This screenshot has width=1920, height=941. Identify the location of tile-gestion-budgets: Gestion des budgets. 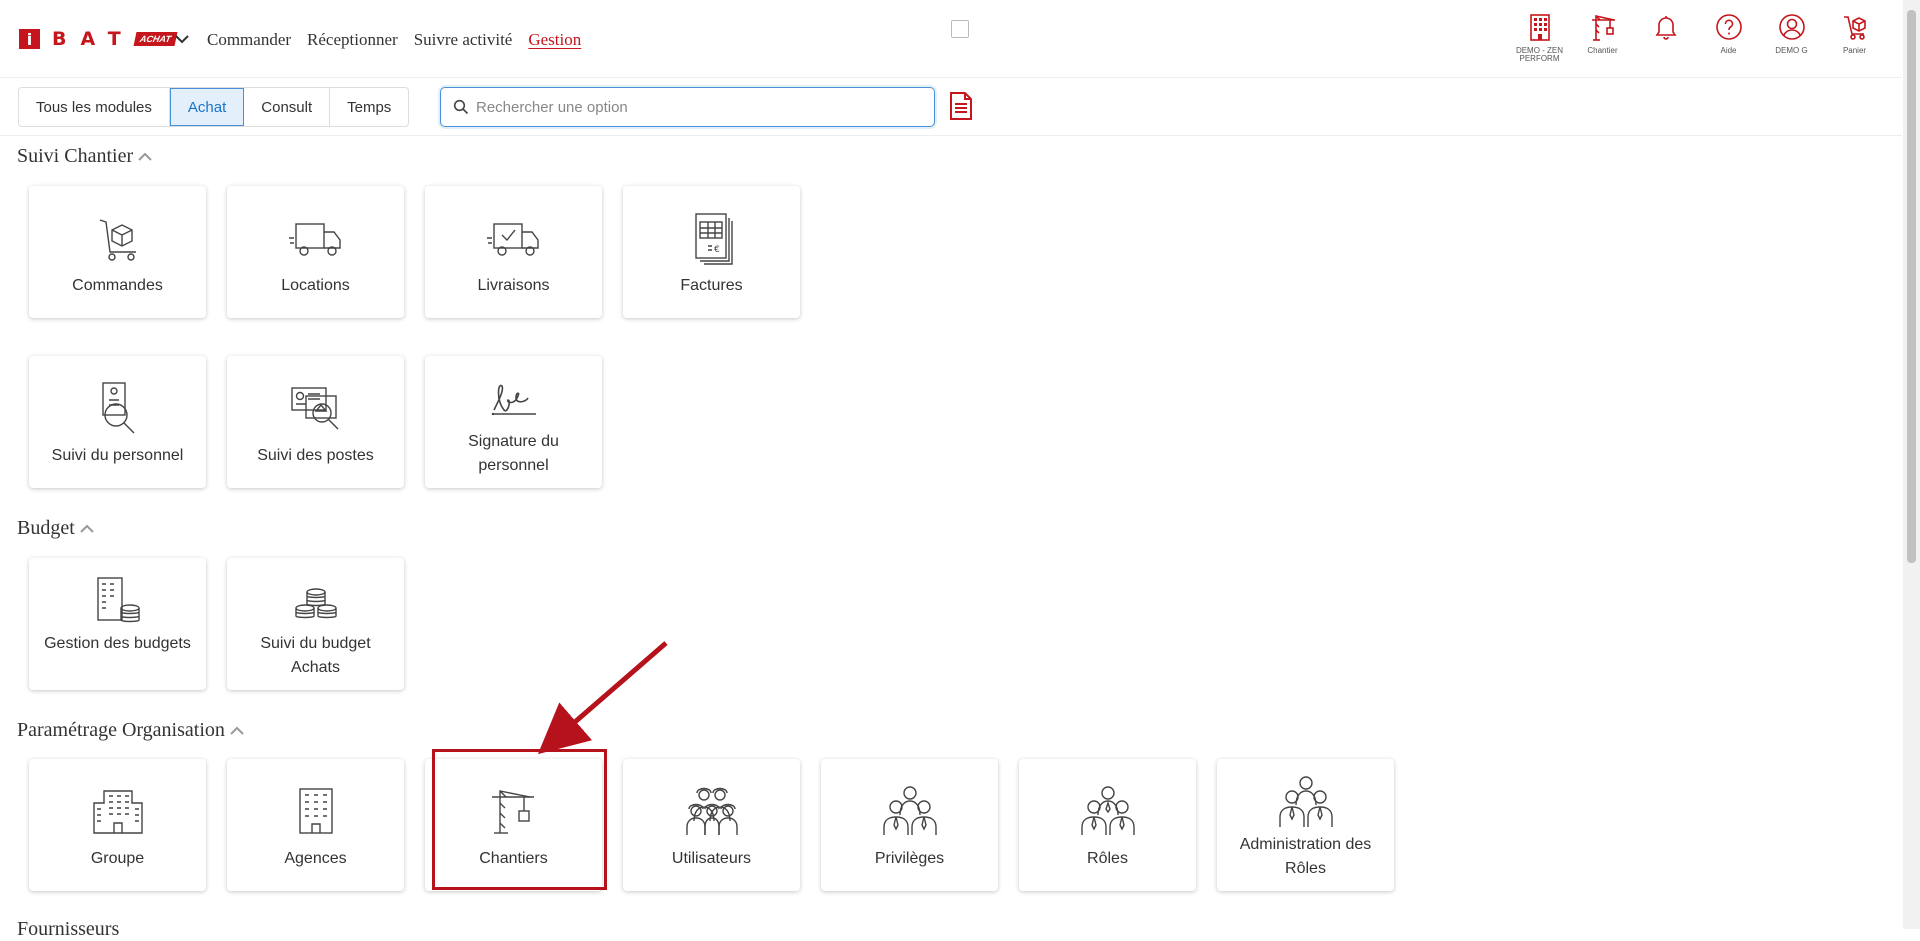
(117, 624).